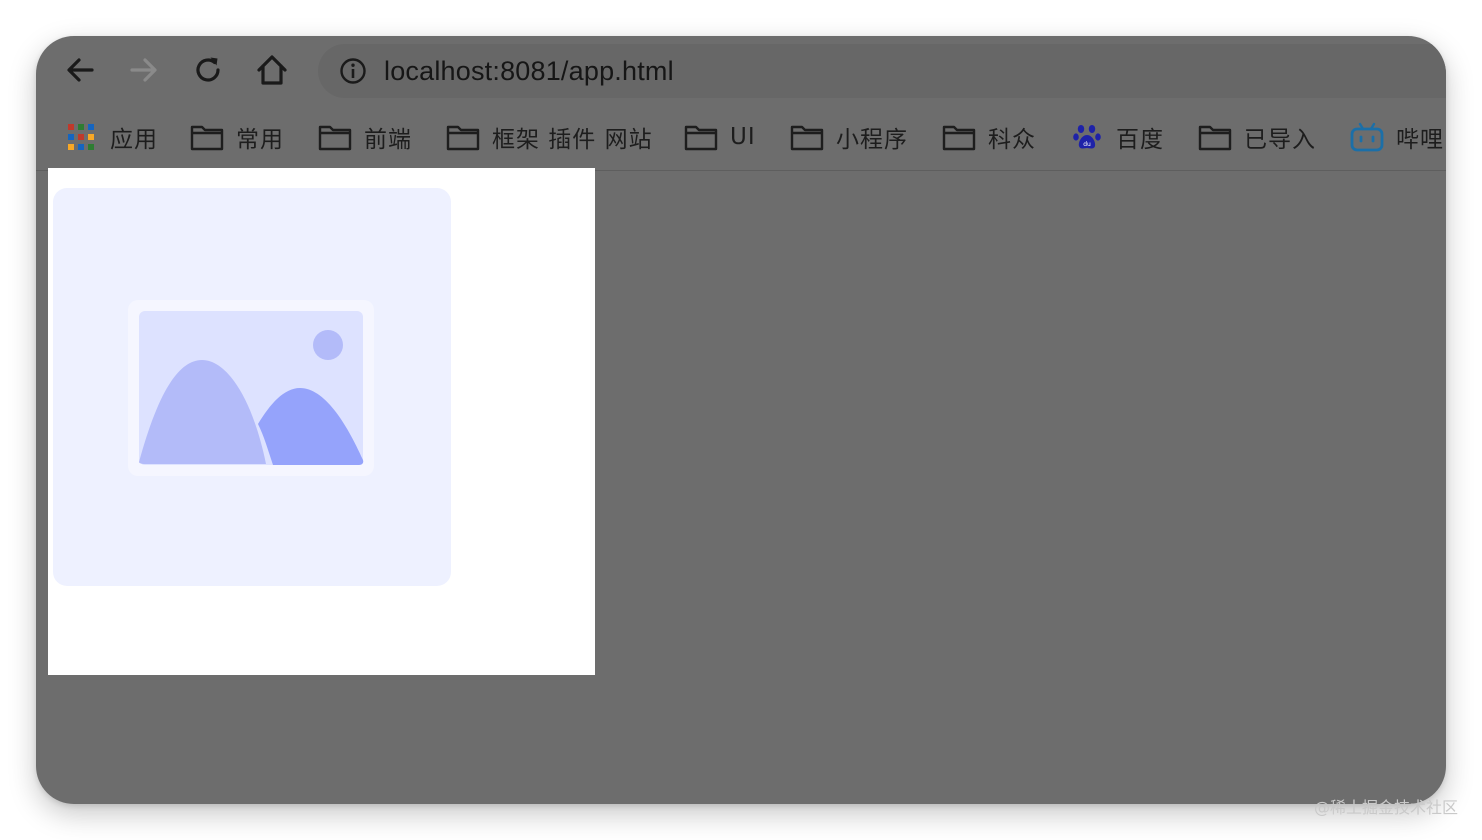  What do you see at coordinates (260, 140) in the screenshot?
I see `bookmark-label: 常用` at bounding box center [260, 140].